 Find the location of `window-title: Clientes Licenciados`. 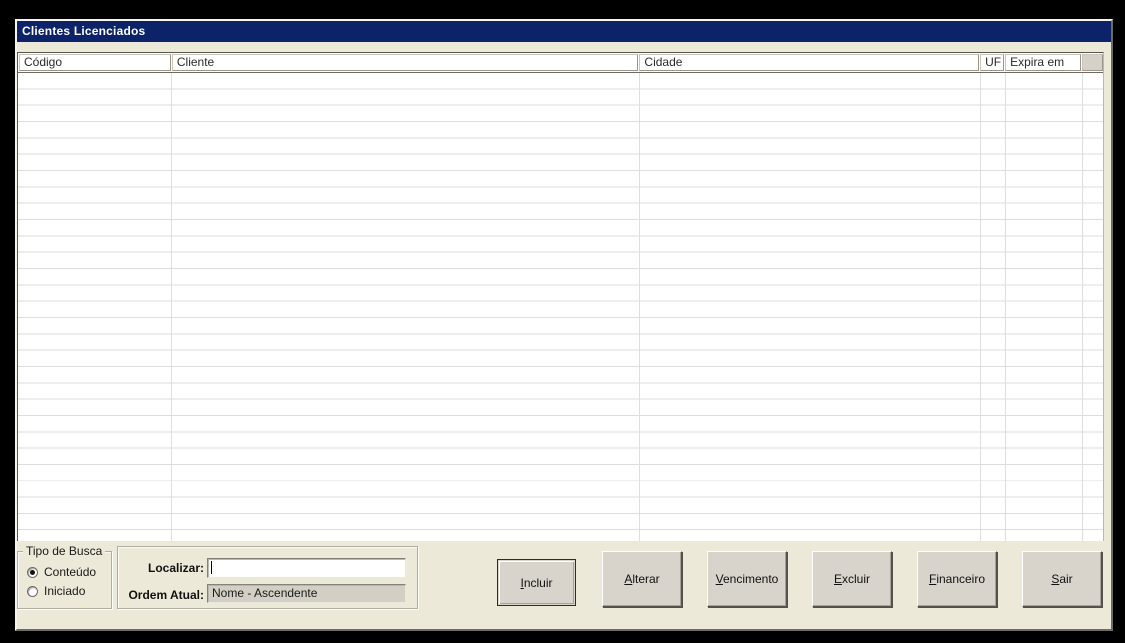

window-title: Clientes Licenciados is located at coordinates (84, 31).